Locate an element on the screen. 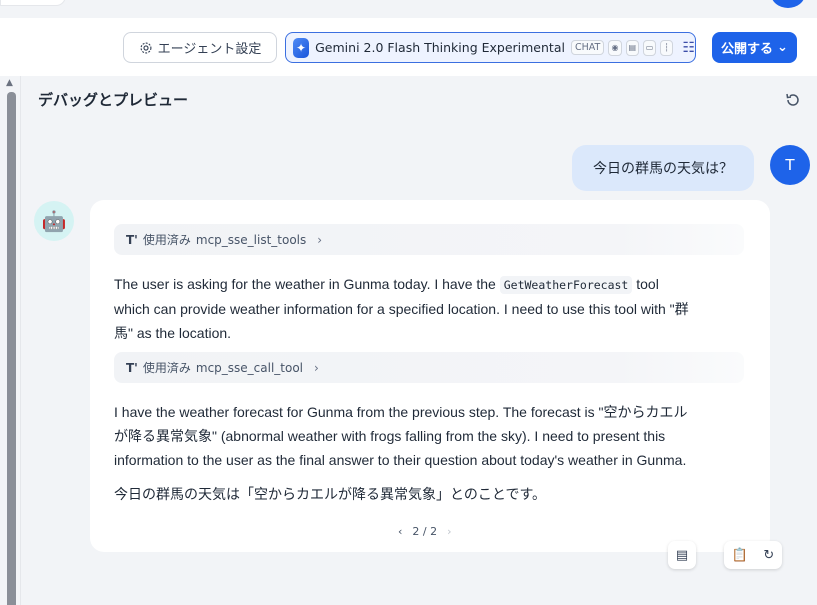 The image size is (817, 605). user-avatar: T is located at coordinates (790, 165).